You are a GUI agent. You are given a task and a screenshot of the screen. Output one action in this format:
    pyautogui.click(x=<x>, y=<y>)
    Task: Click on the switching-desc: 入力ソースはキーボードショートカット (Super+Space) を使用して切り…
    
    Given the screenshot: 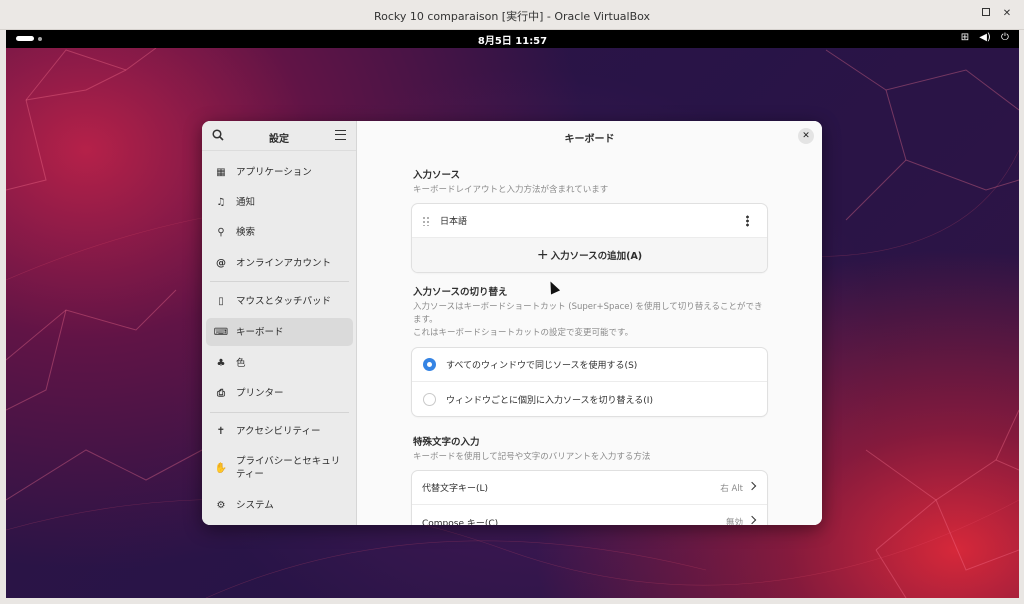 What is the action you would take?
    pyautogui.click(x=588, y=313)
    